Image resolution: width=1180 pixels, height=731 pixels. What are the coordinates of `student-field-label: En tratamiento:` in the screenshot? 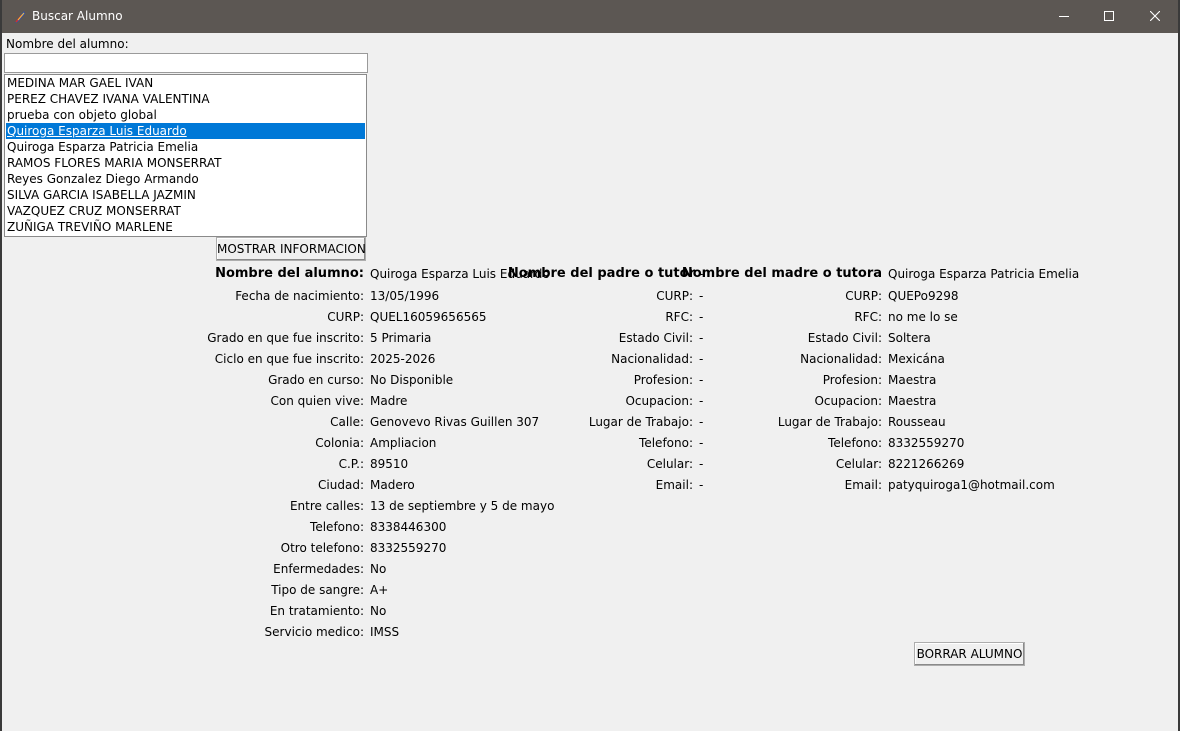 It's located at (316, 611).